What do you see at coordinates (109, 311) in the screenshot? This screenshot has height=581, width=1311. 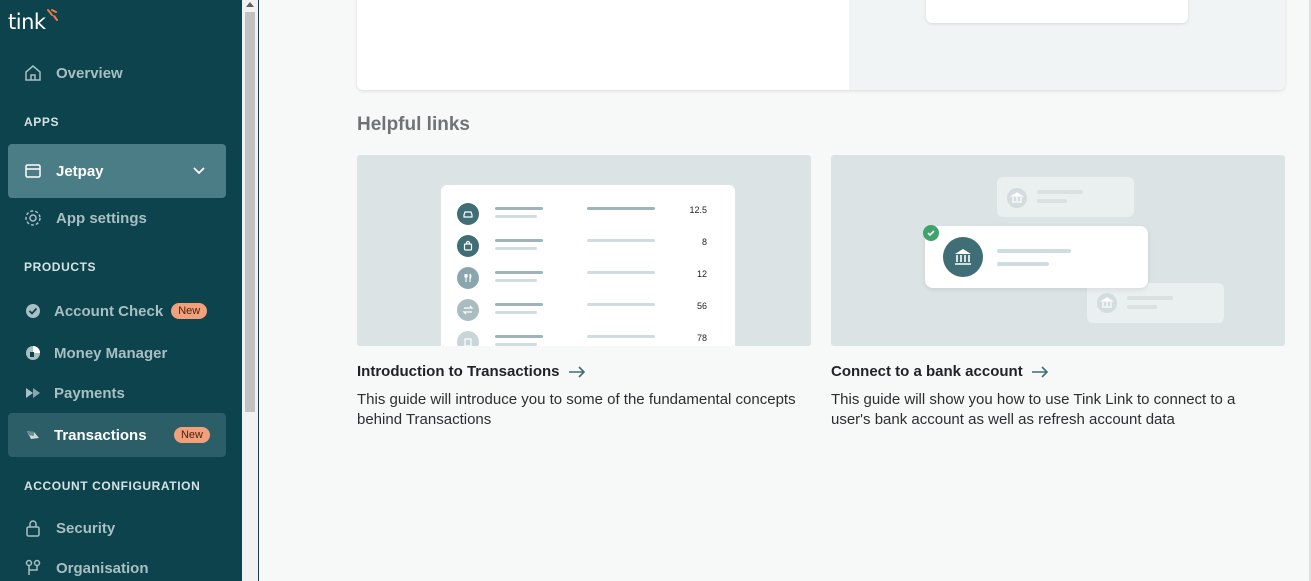 I see `sidebar-item-label: Account Check` at bounding box center [109, 311].